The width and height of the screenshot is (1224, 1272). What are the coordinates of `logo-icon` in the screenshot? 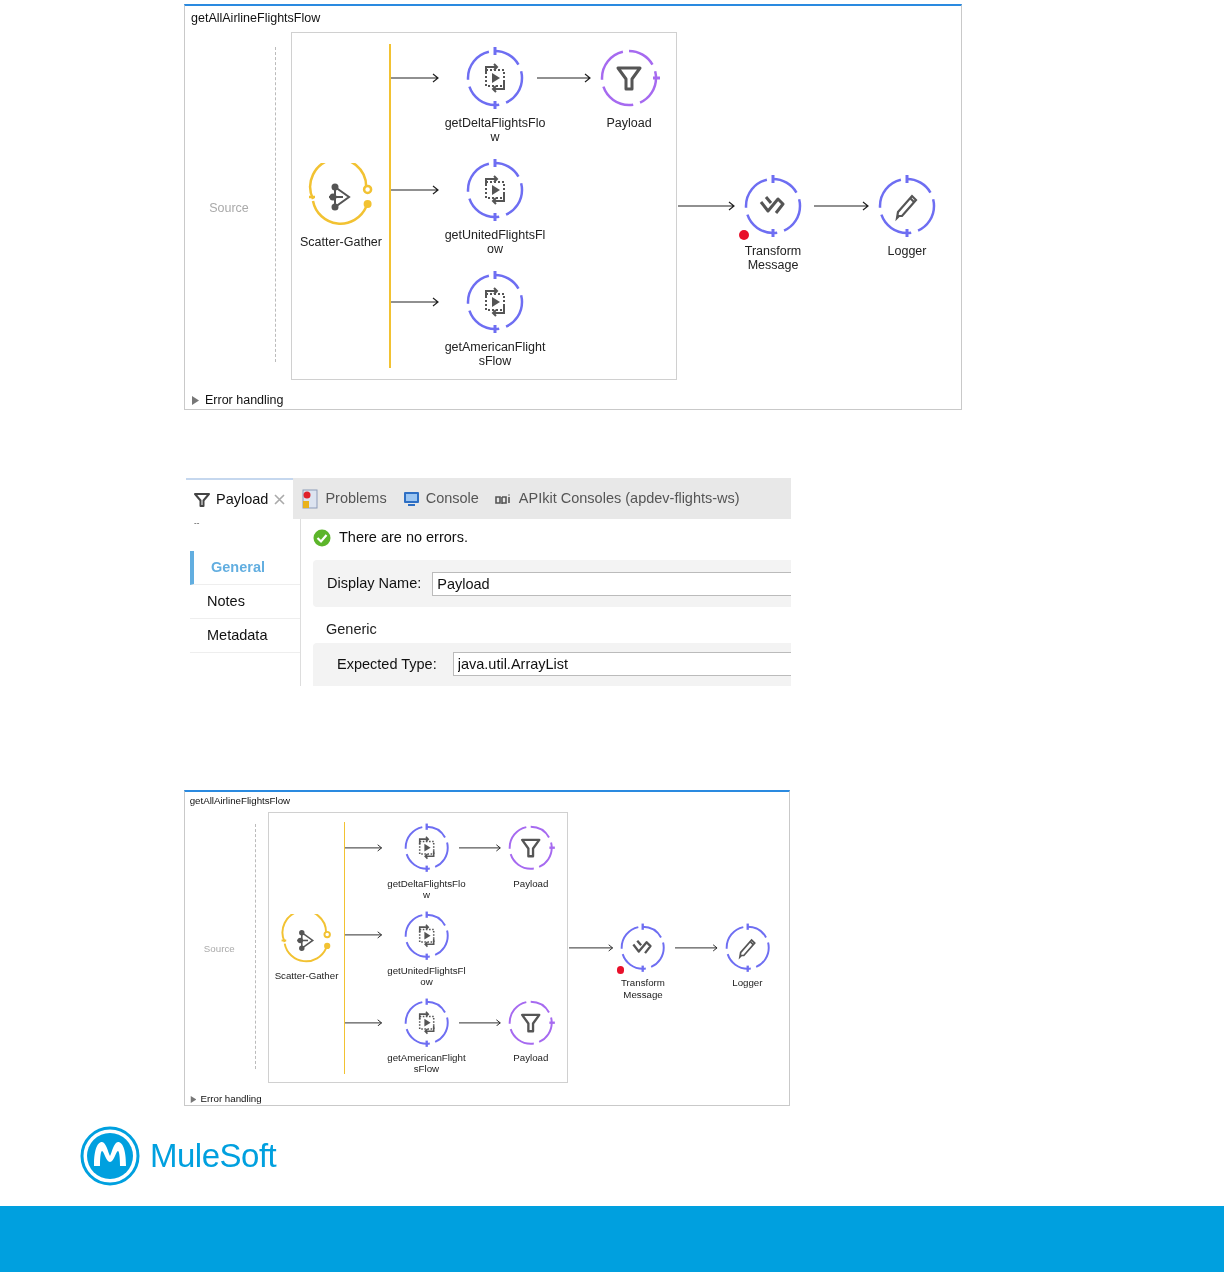 It's located at (110, 1156).